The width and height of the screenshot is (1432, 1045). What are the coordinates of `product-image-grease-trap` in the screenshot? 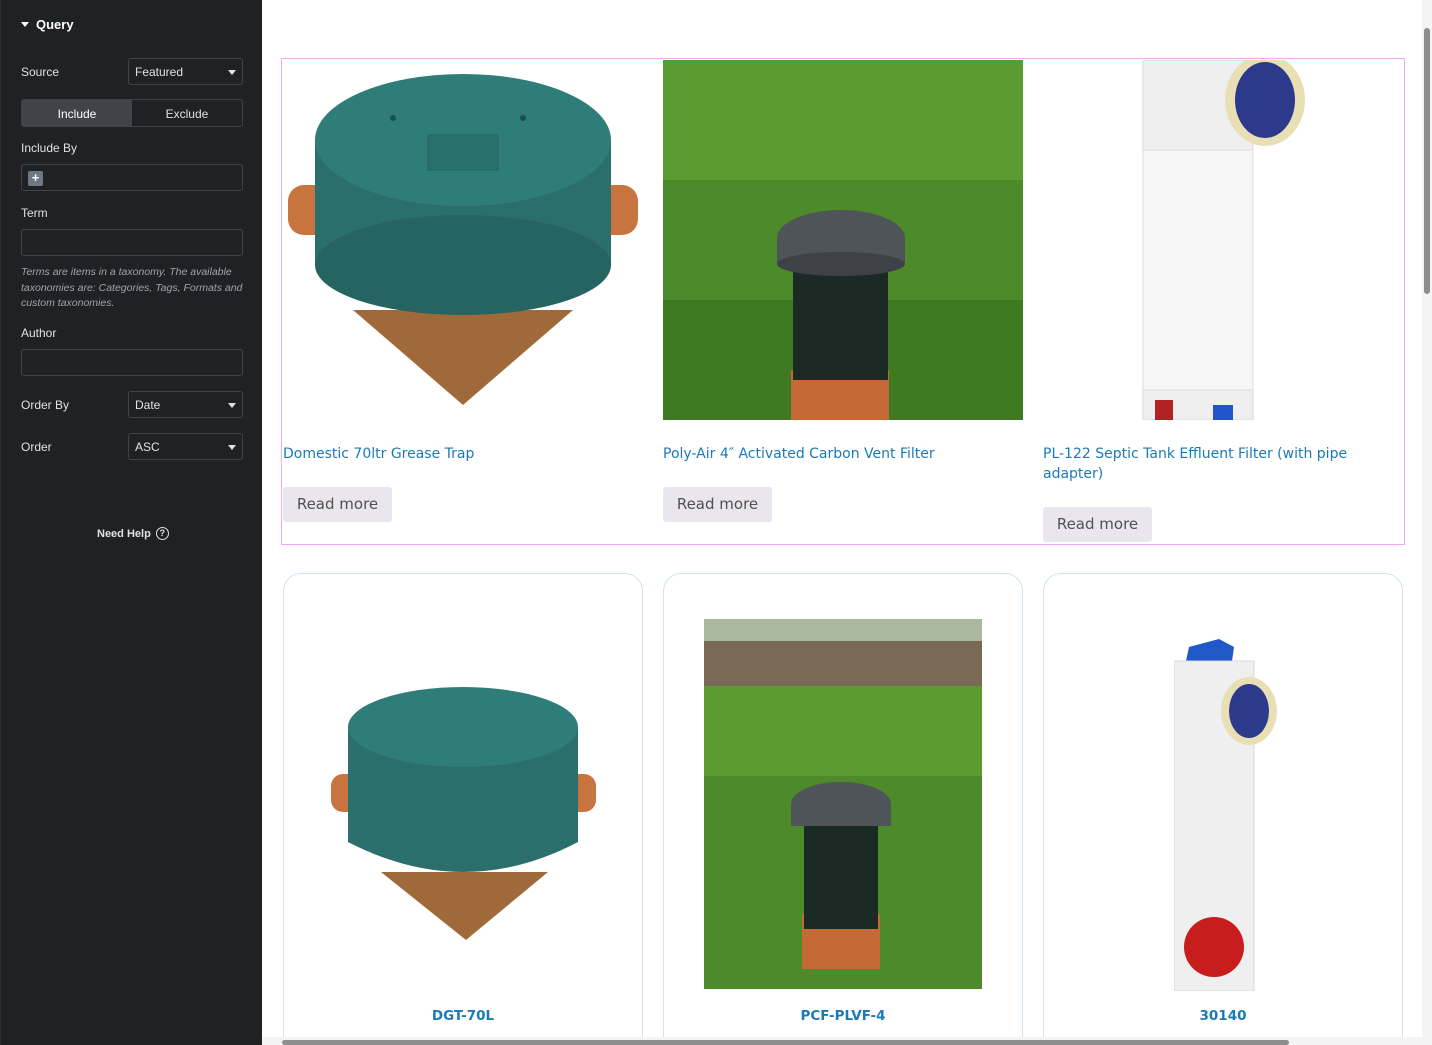 It's located at (463, 240).